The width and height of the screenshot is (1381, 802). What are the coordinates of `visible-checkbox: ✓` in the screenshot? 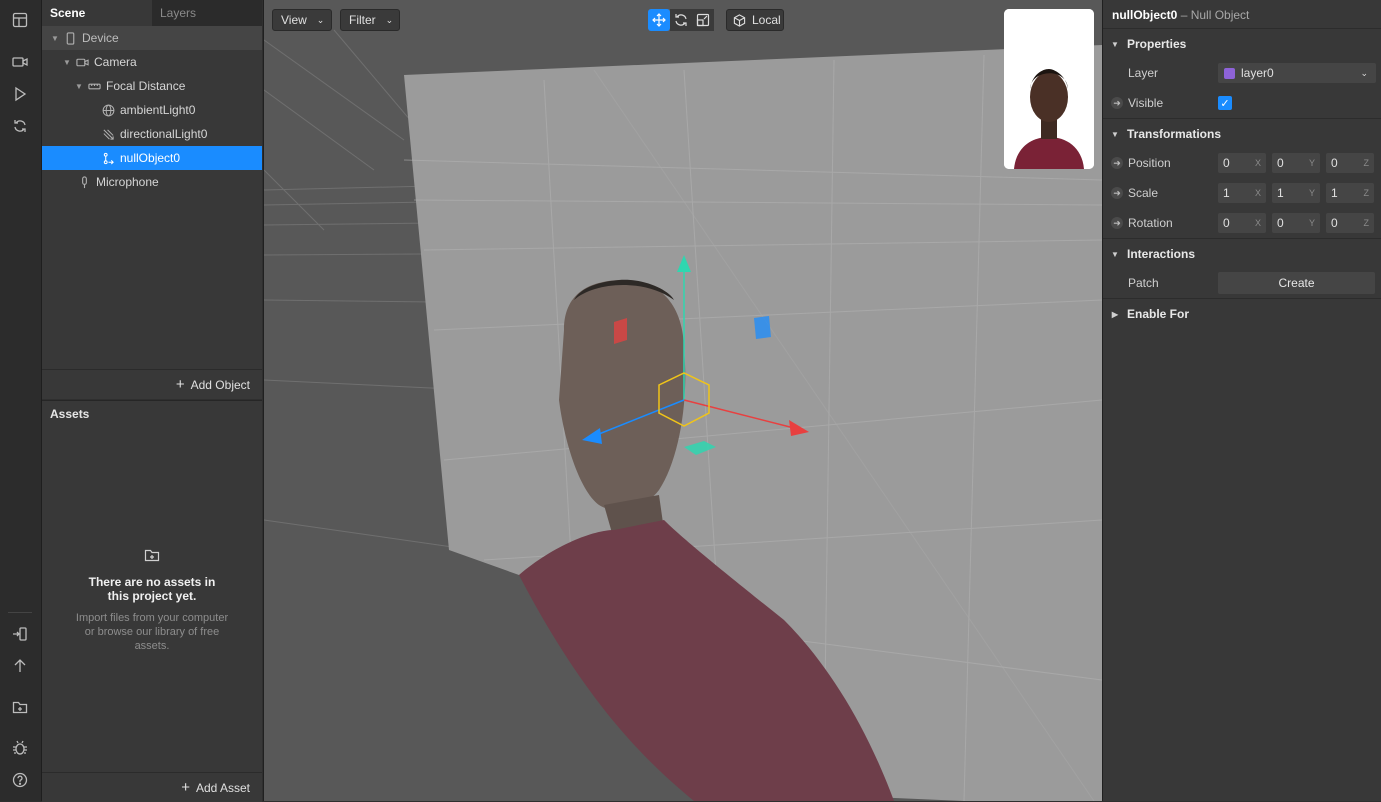 It's located at (1225, 103).